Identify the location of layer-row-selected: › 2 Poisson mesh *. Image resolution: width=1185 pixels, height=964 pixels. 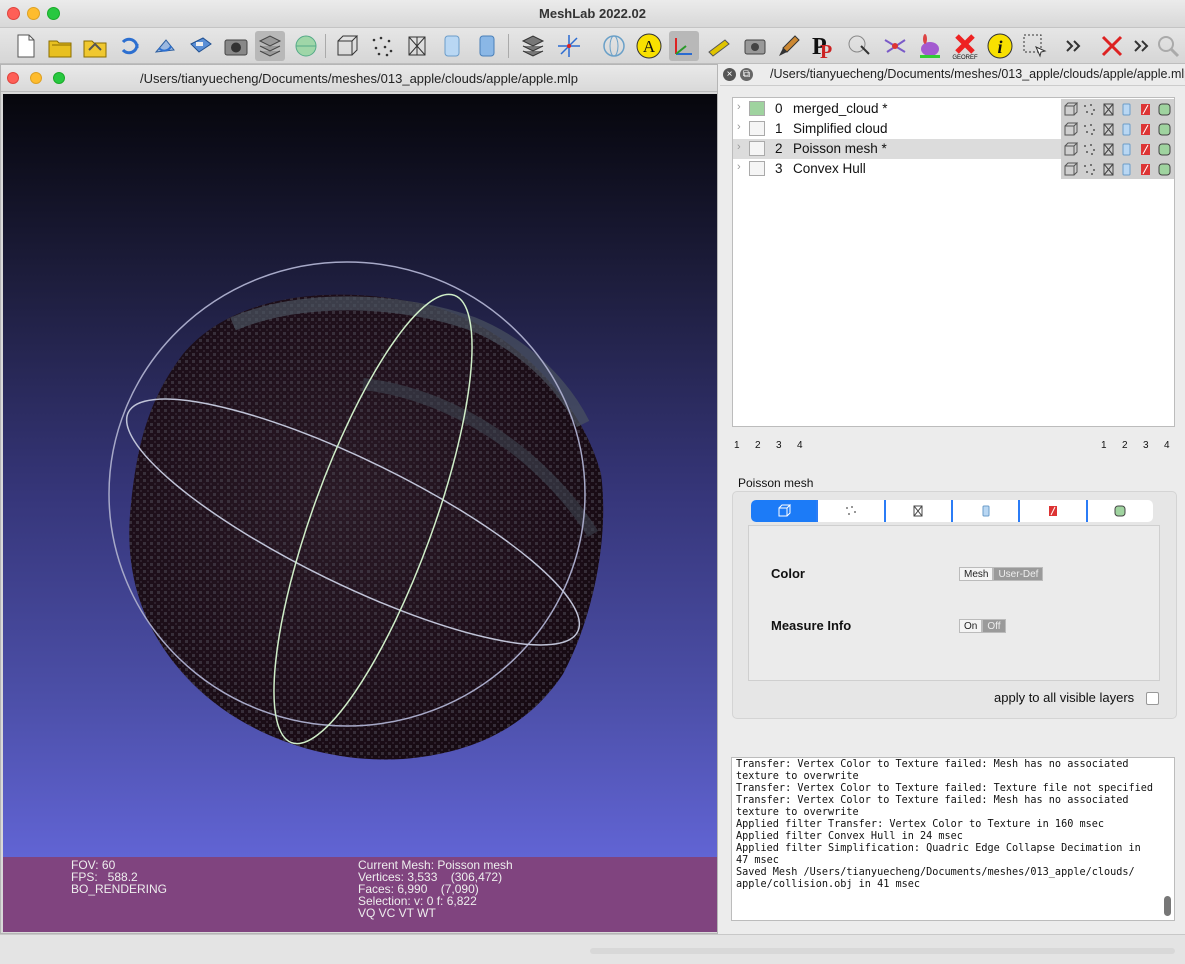
(953, 149).